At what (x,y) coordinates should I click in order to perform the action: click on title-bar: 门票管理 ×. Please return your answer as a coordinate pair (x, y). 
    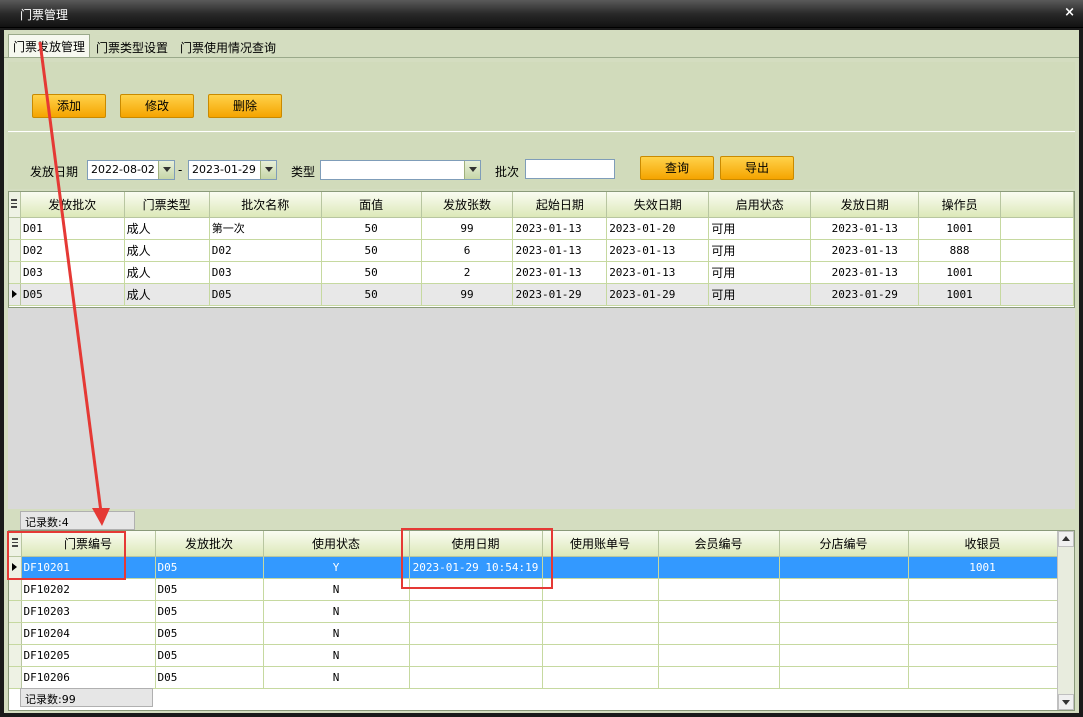
    Looking at the image, I should click on (541, 14).